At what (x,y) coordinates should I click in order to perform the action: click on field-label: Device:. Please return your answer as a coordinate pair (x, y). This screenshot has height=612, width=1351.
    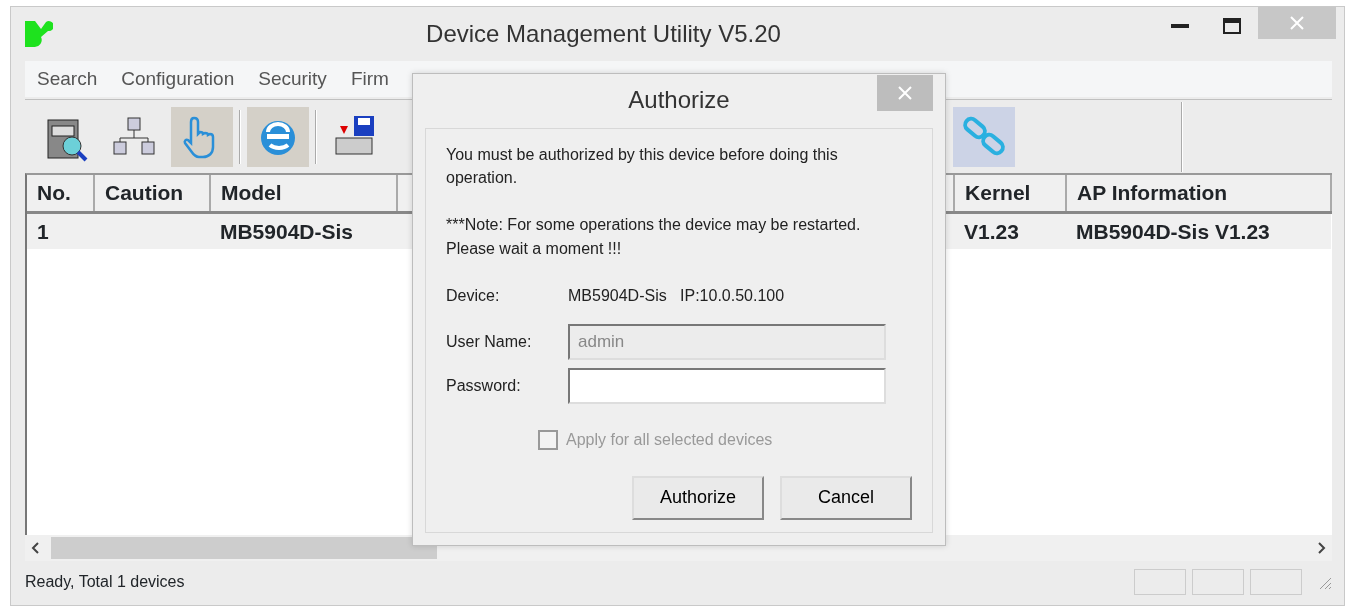
    Looking at the image, I should click on (473, 295).